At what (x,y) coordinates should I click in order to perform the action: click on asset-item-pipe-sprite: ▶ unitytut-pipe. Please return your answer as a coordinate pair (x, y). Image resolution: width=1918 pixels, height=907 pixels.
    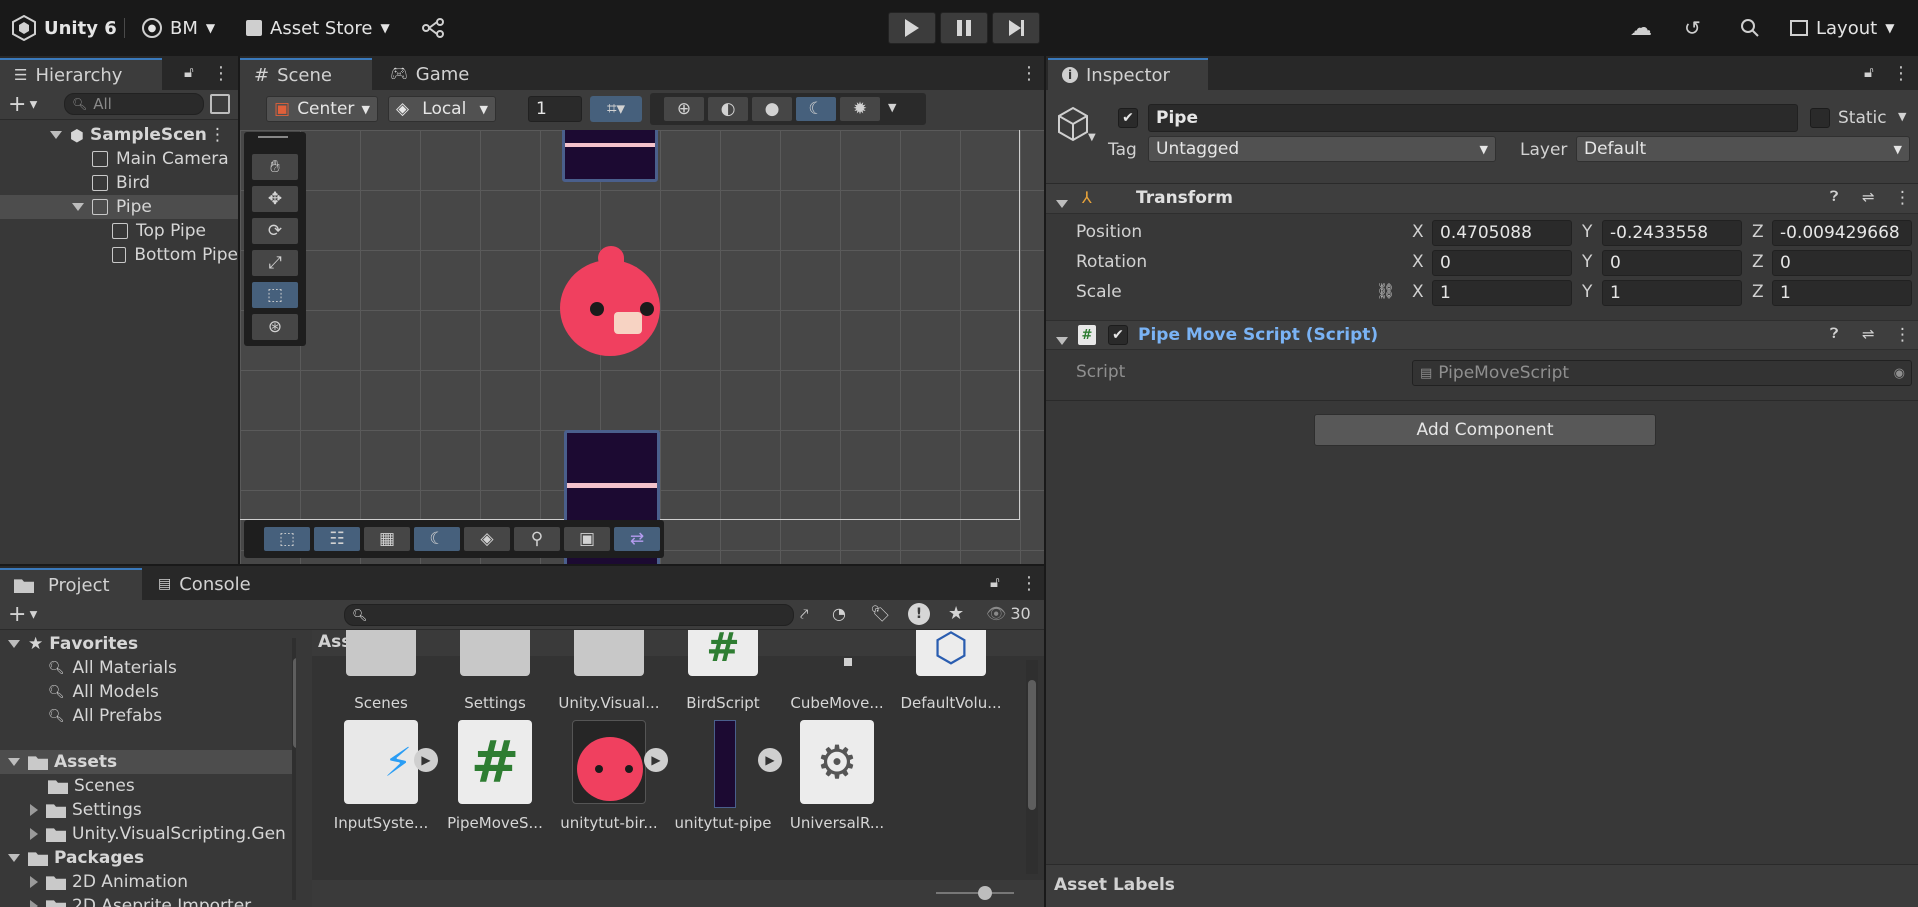
    Looking at the image, I should click on (725, 776).